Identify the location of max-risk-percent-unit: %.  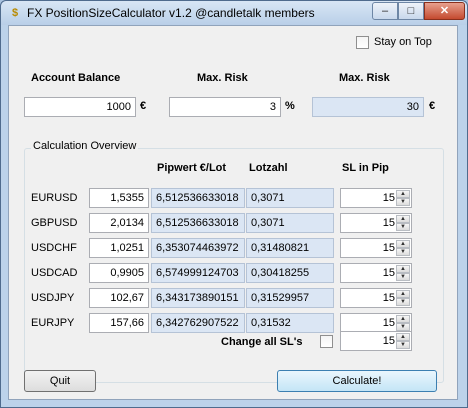
(290, 106).